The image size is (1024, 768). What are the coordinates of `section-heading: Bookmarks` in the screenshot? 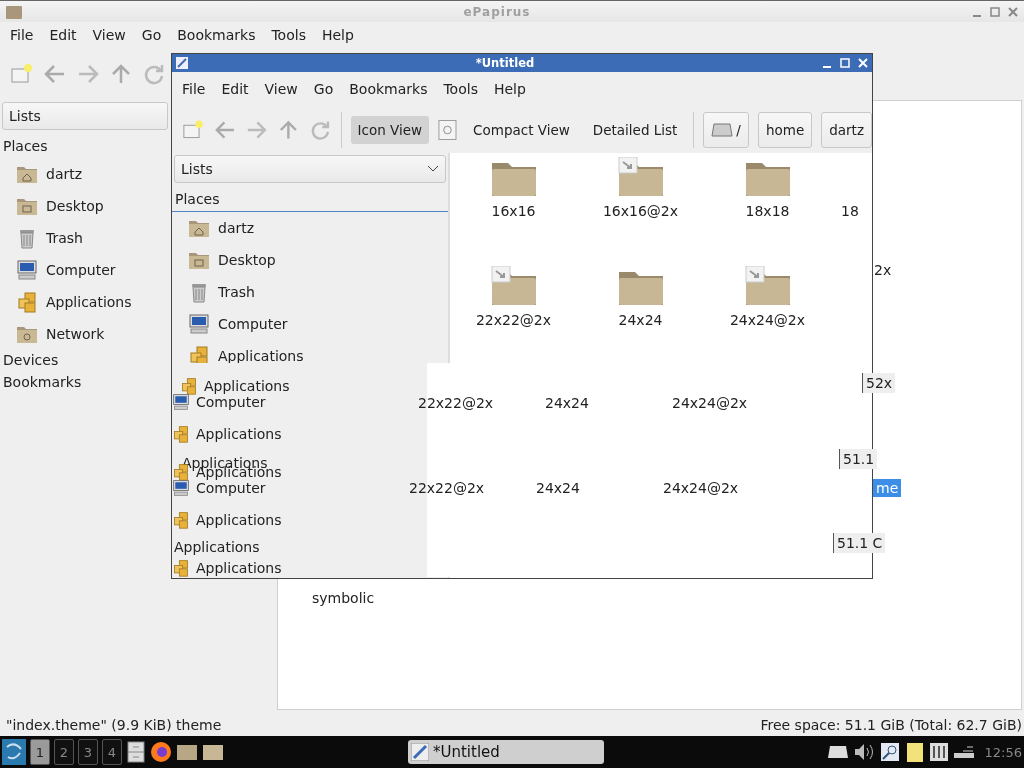 It's located at (42, 383).